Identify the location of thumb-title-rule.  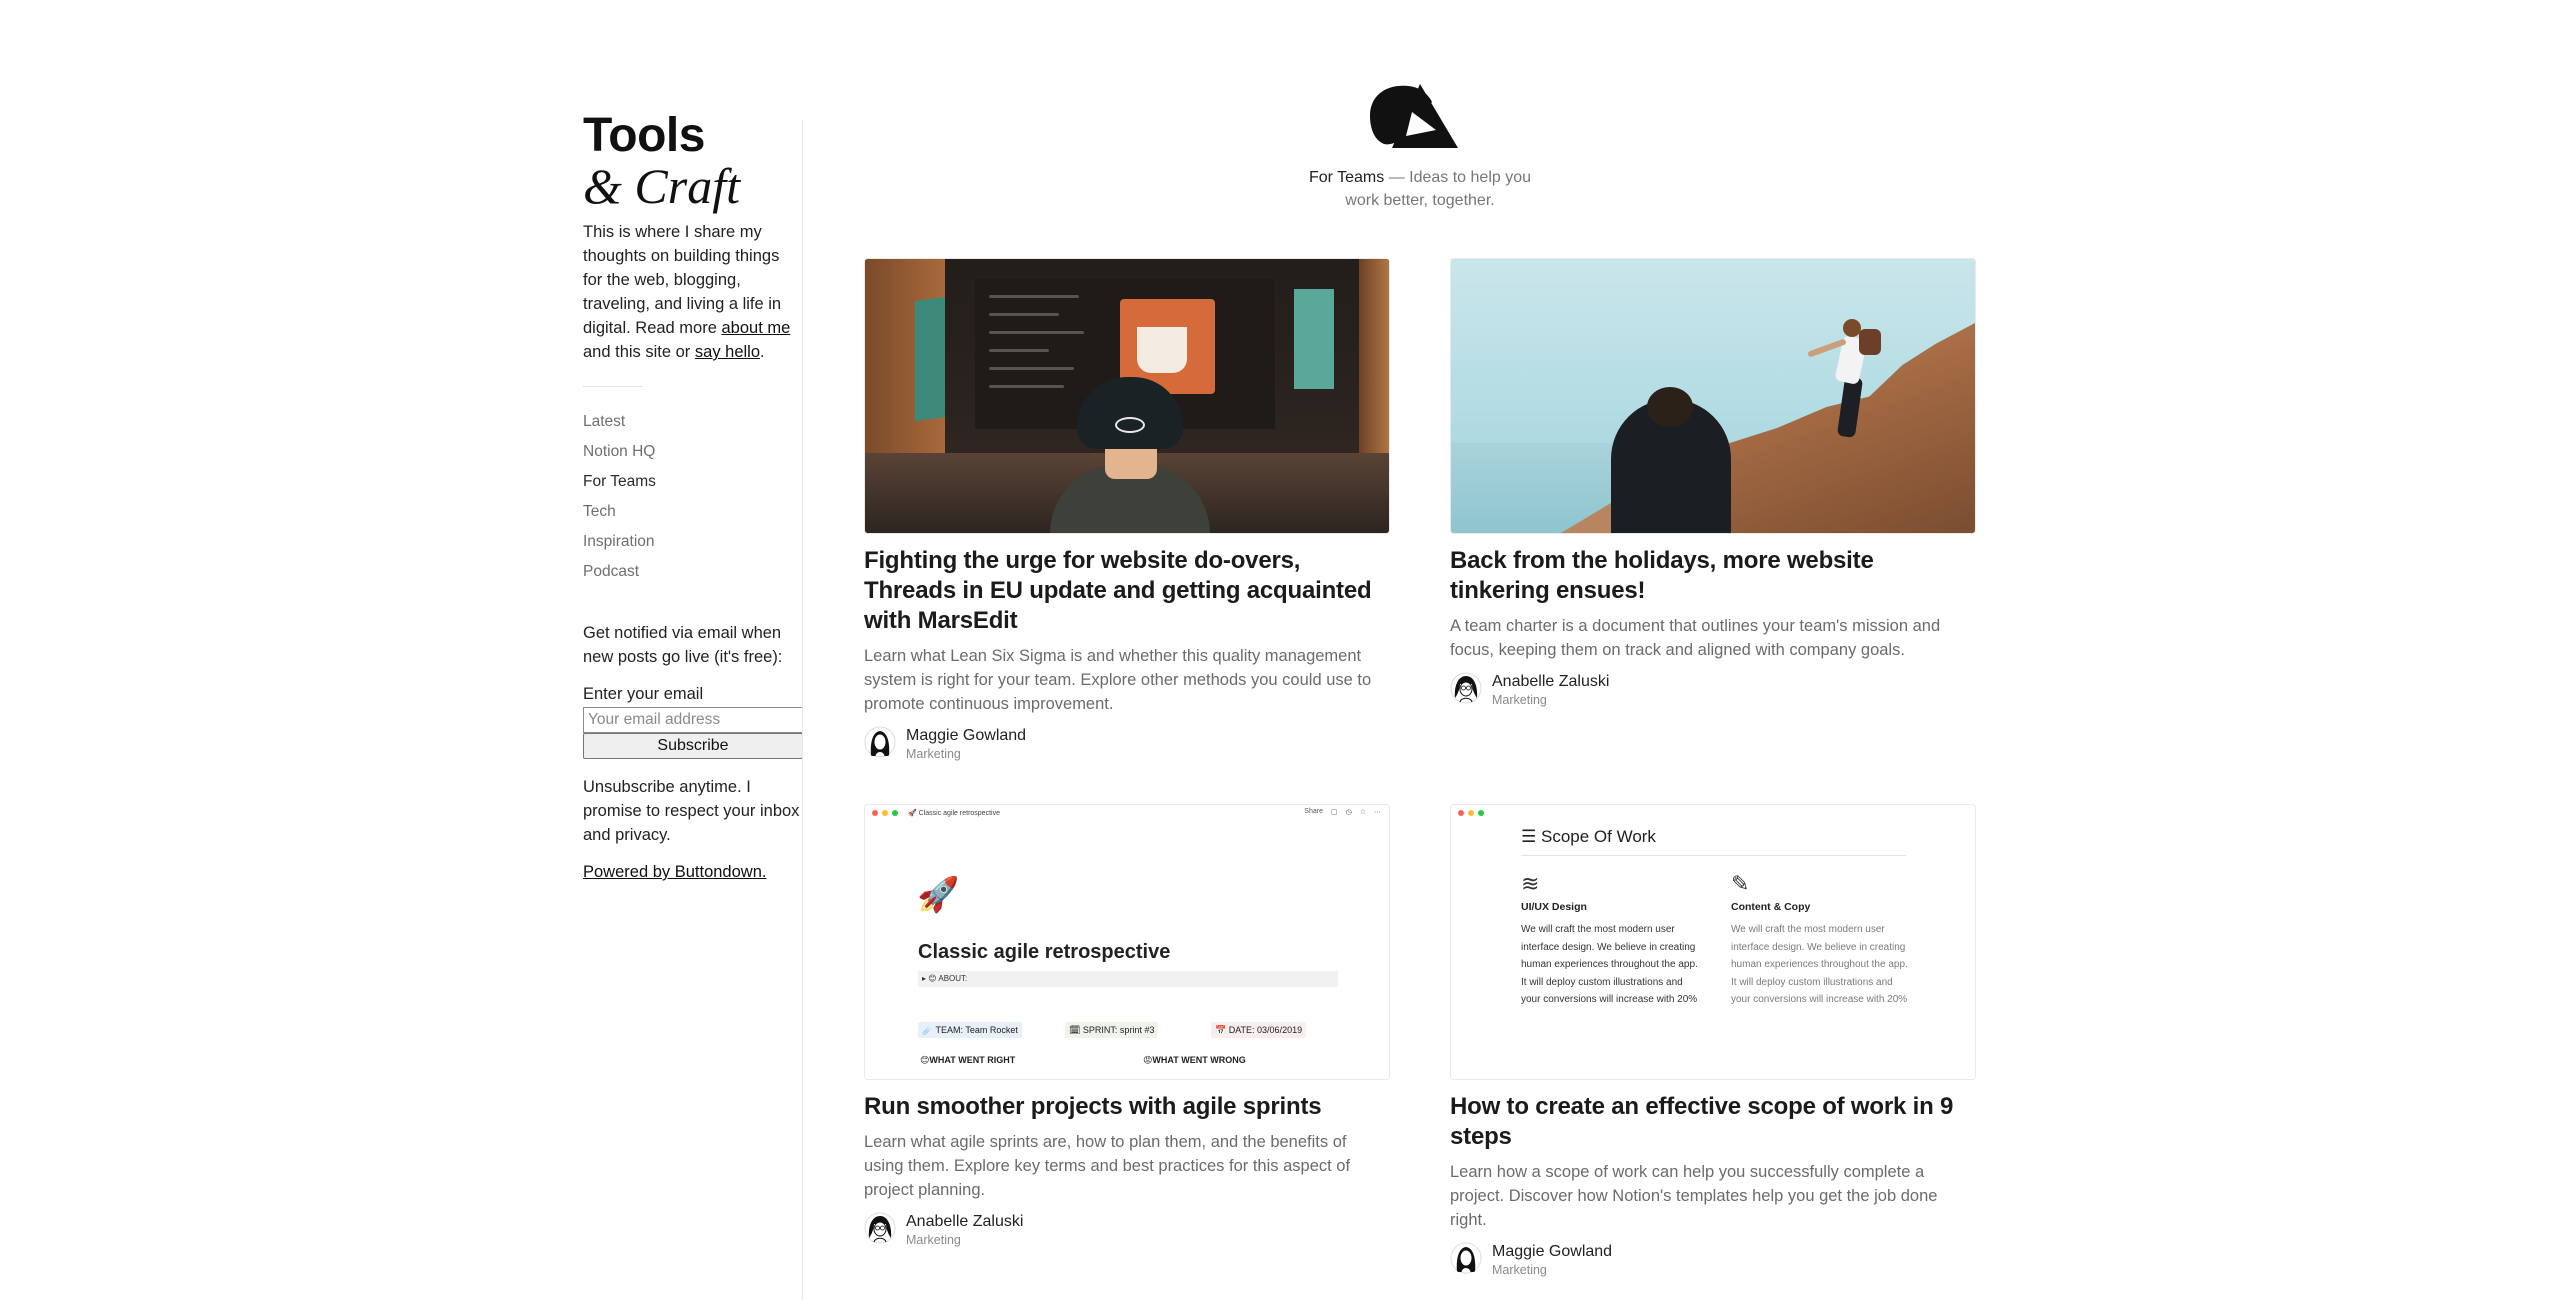
(1713, 855).